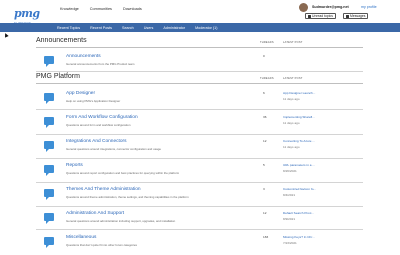 This screenshot has height=255, width=400. Describe the element at coordinates (103, 189) in the screenshot. I see `forum-title: Themes And Theme Administration` at that location.